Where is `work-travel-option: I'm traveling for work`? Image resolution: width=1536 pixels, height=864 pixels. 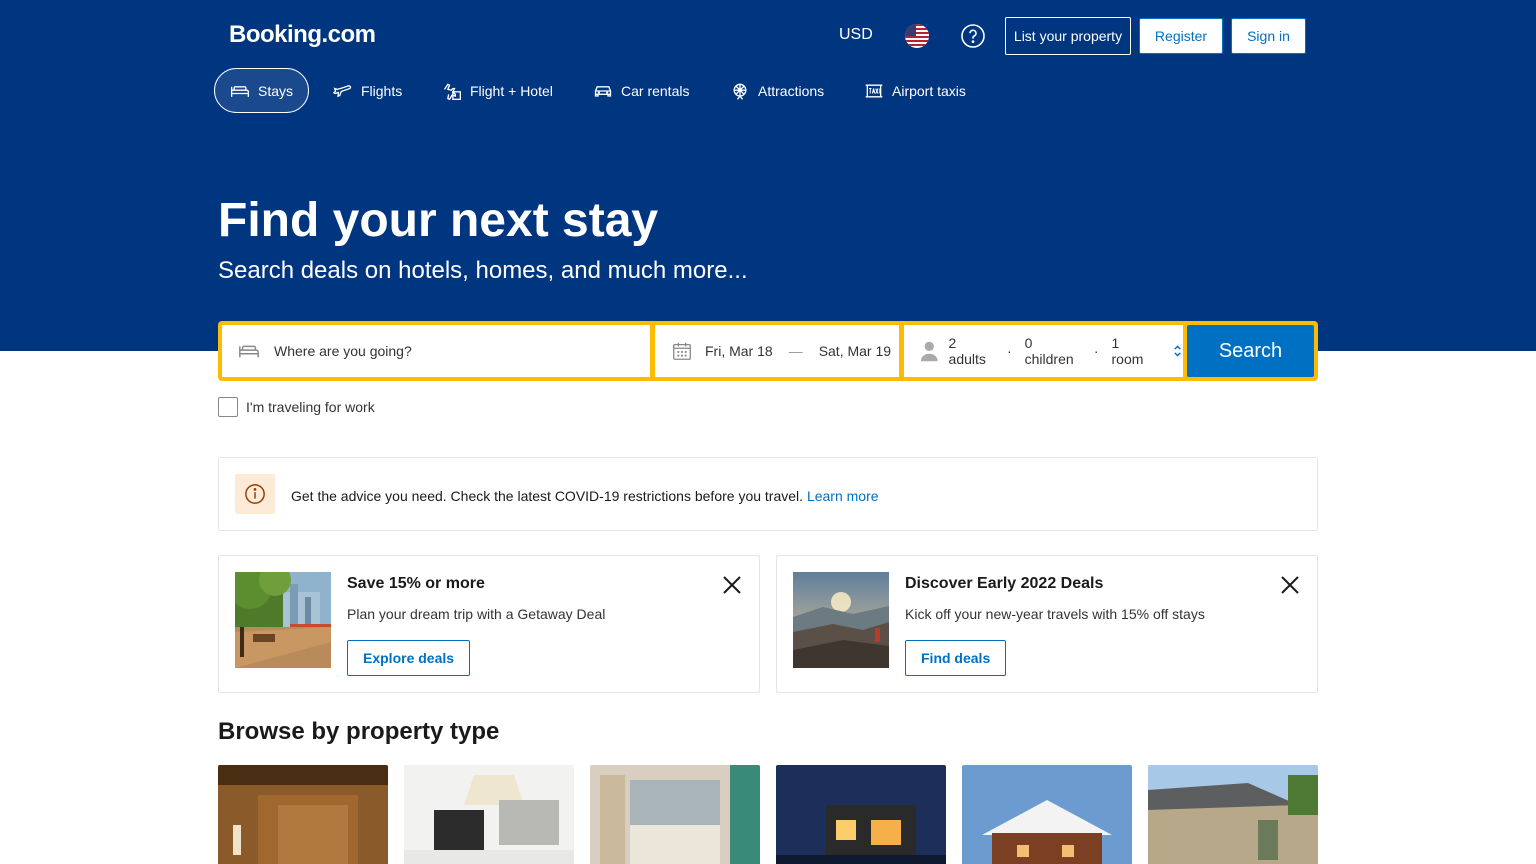
work-travel-option: I'm traveling for work is located at coordinates (296, 407).